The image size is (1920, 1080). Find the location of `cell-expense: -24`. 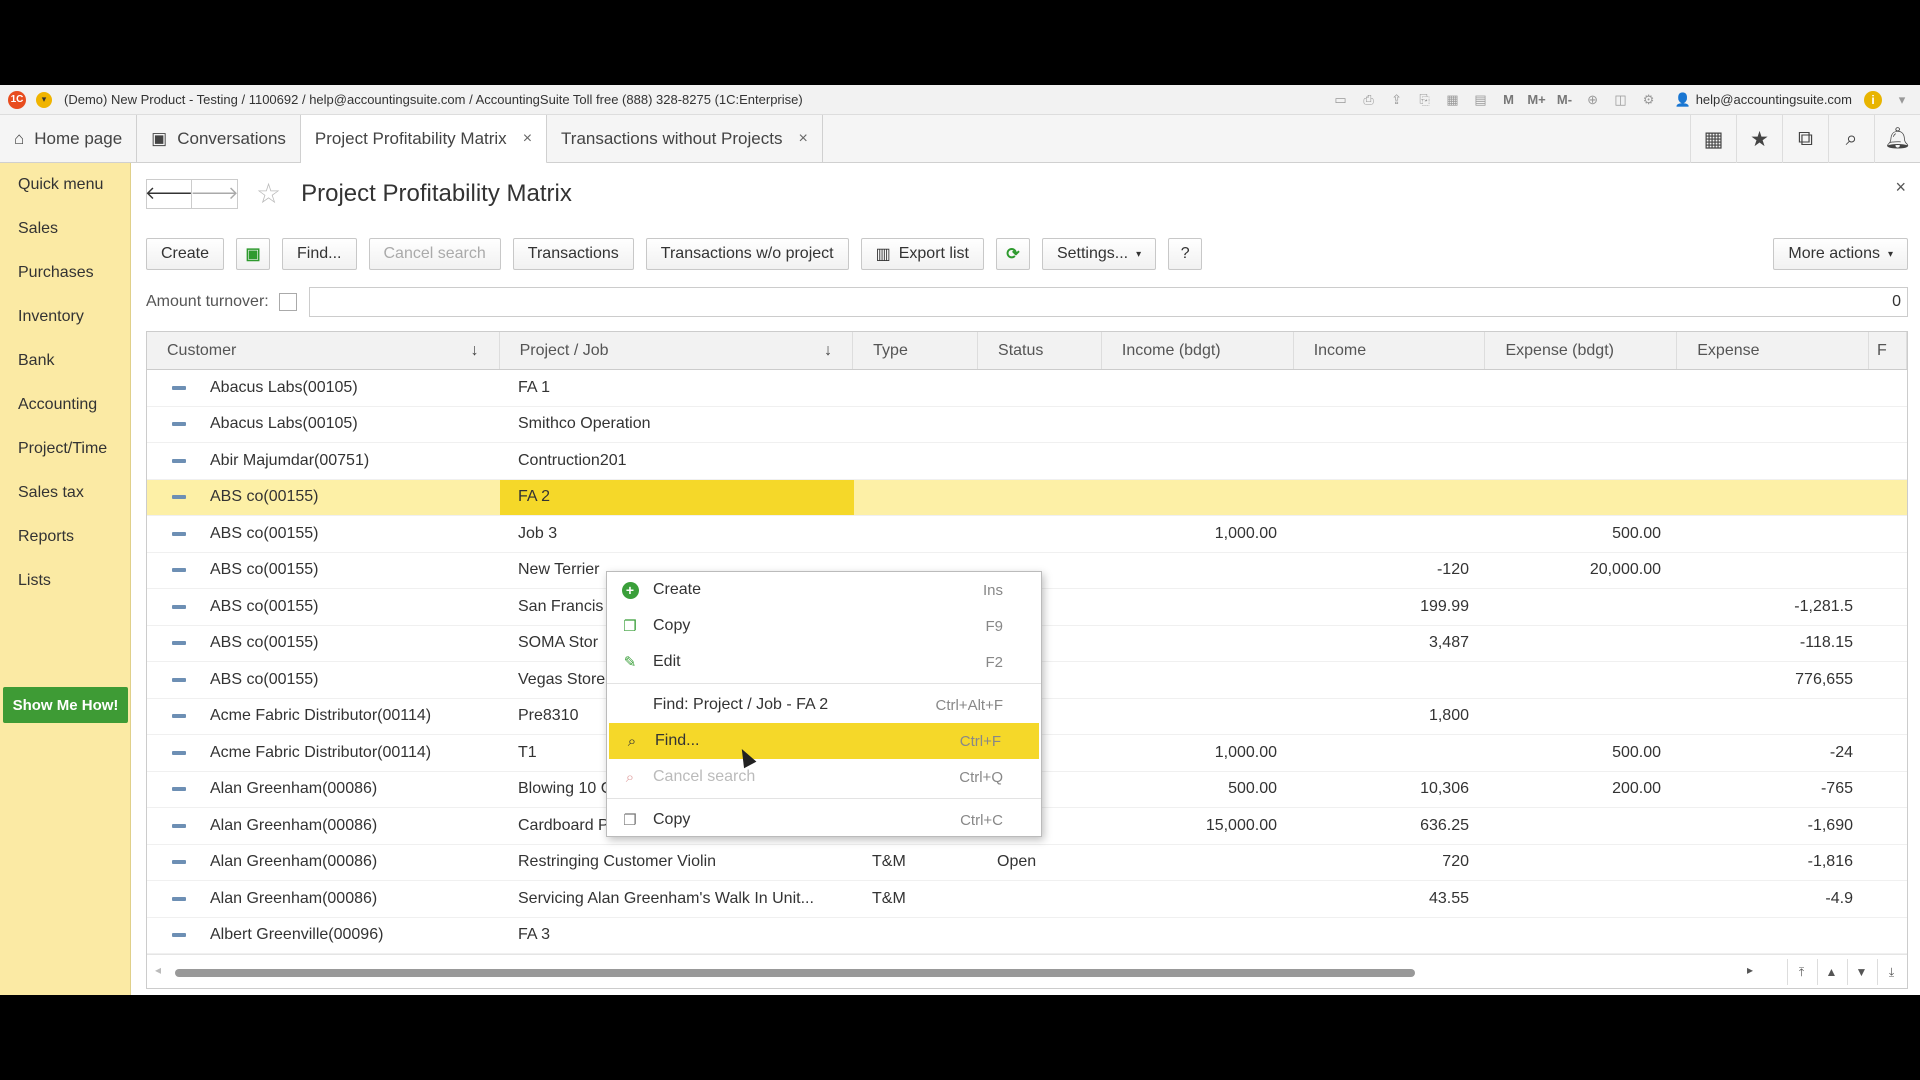

cell-expense: -24 is located at coordinates (1775, 753).